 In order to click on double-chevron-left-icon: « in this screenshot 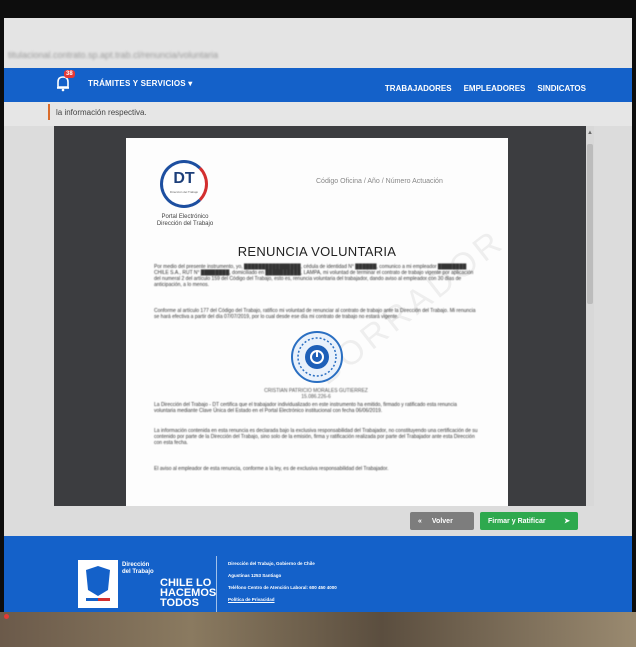, I will do `click(420, 521)`.